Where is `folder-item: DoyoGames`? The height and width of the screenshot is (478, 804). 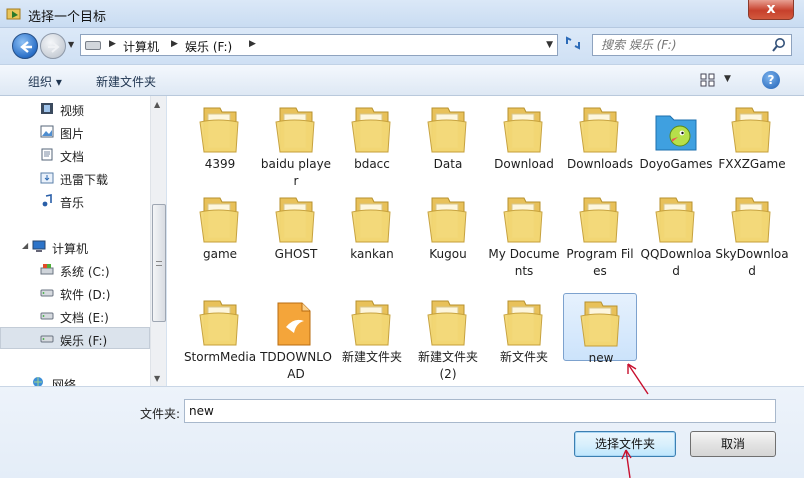
folder-item: DoyoGames is located at coordinates (676, 145).